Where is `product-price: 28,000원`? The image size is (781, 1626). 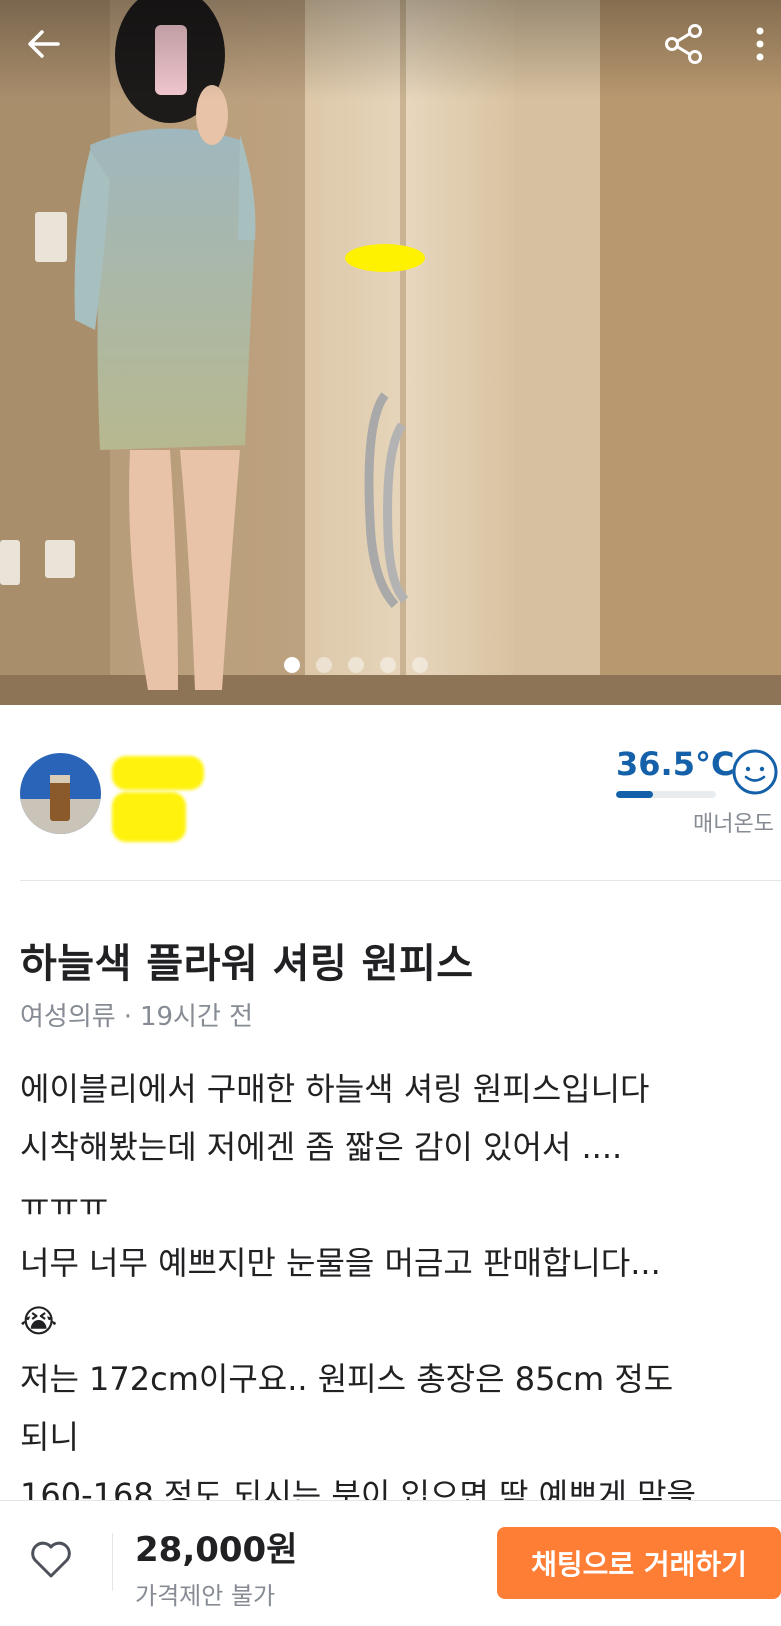
product-price: 28,000원 is located at coordinates (216, 1550).